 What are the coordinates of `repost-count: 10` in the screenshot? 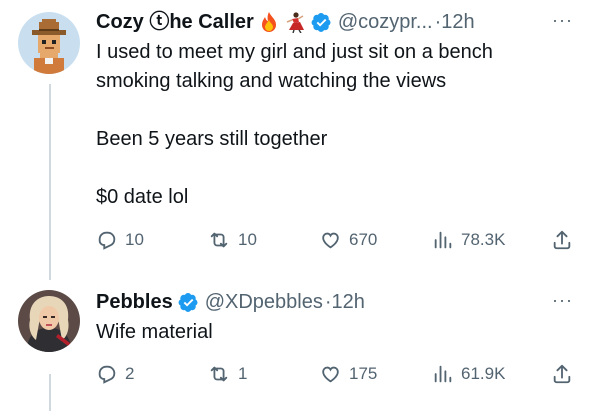 It's located at (247, 239).